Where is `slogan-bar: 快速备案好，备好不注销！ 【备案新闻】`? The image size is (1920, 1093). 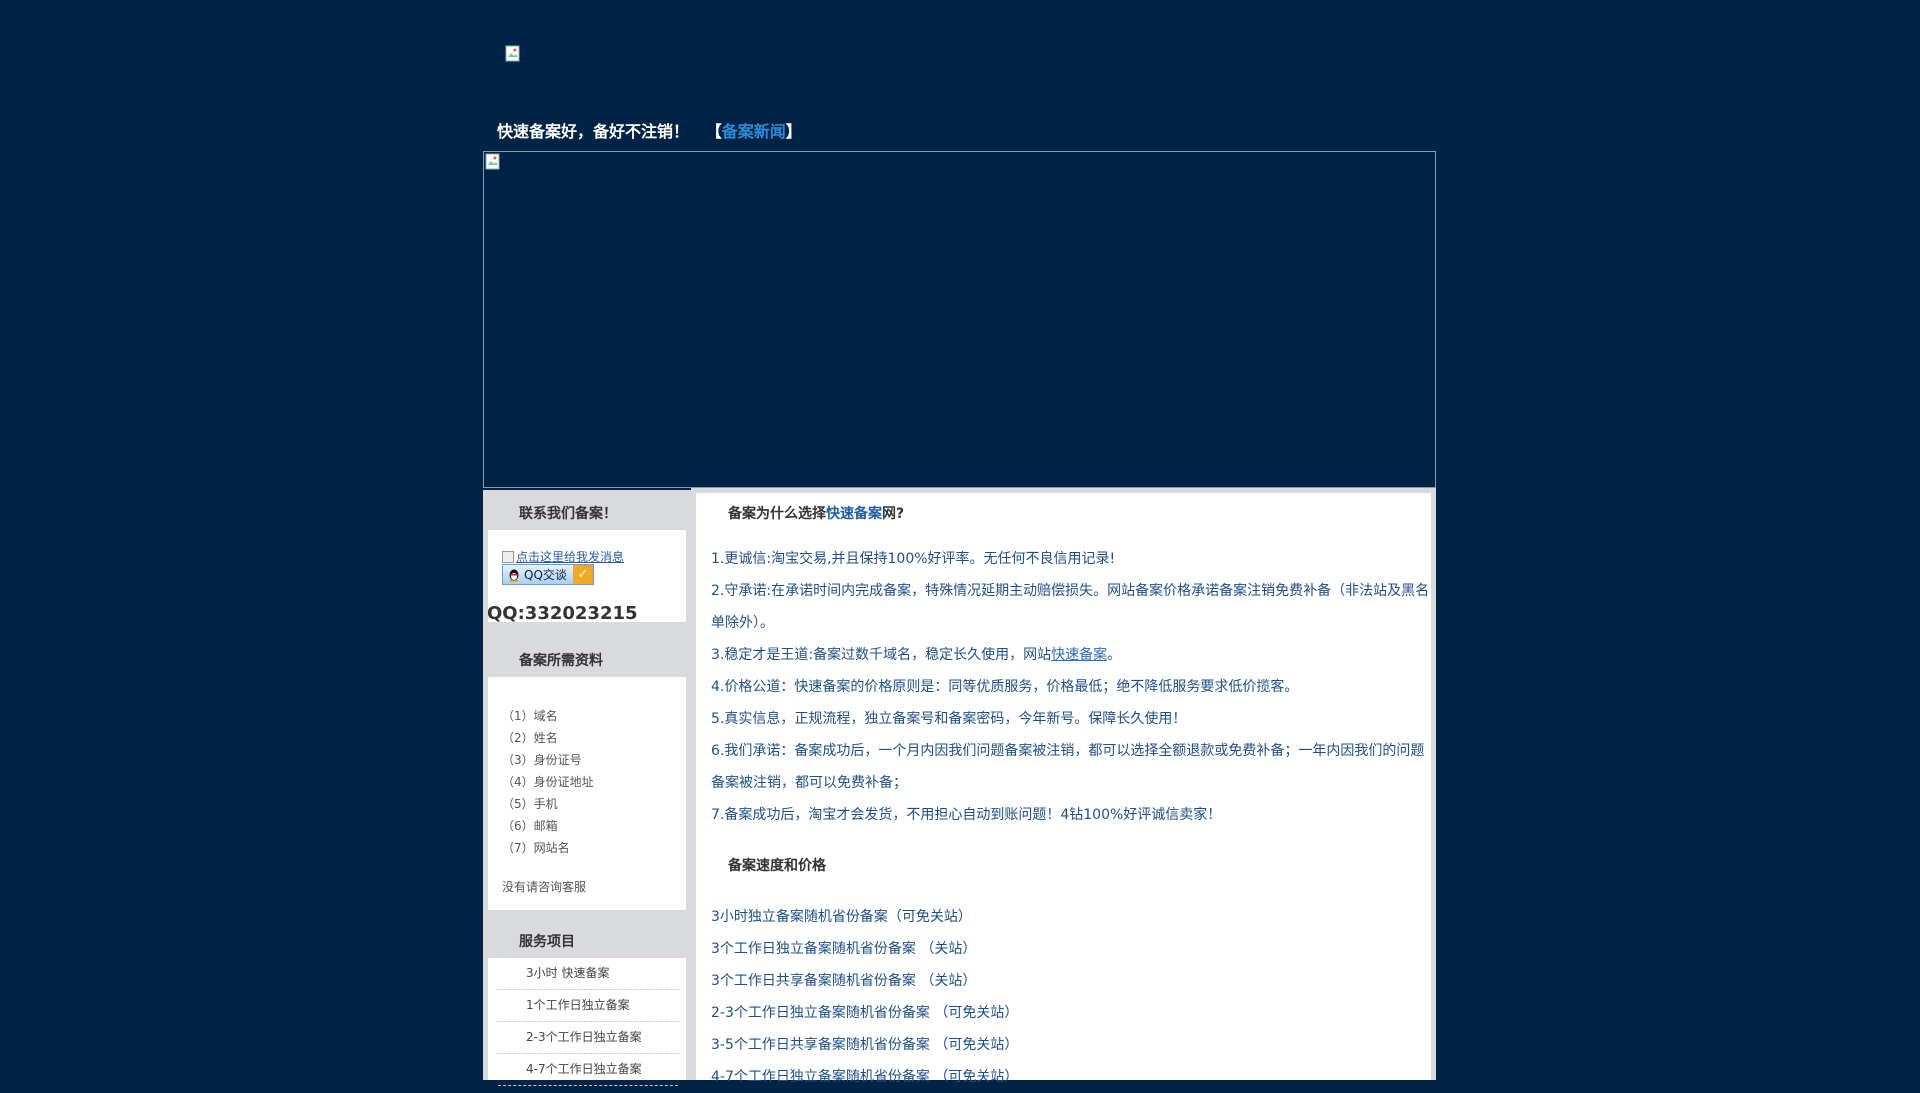
slogan-bar: 快速备案好，备好不注销！ 【备案新闻】 is located at coordinates (649, 132).